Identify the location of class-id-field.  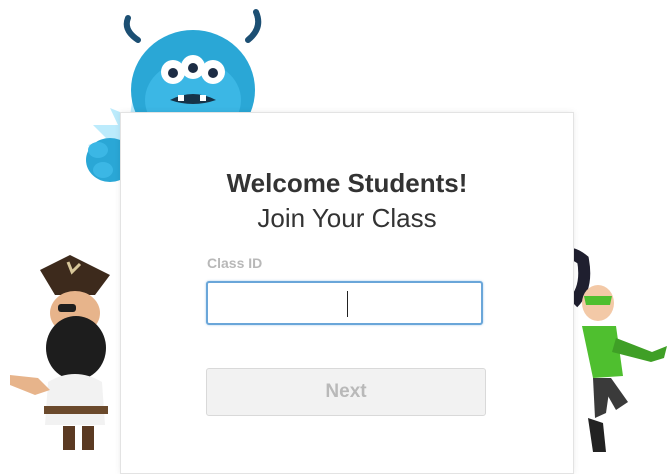
(344, 303).